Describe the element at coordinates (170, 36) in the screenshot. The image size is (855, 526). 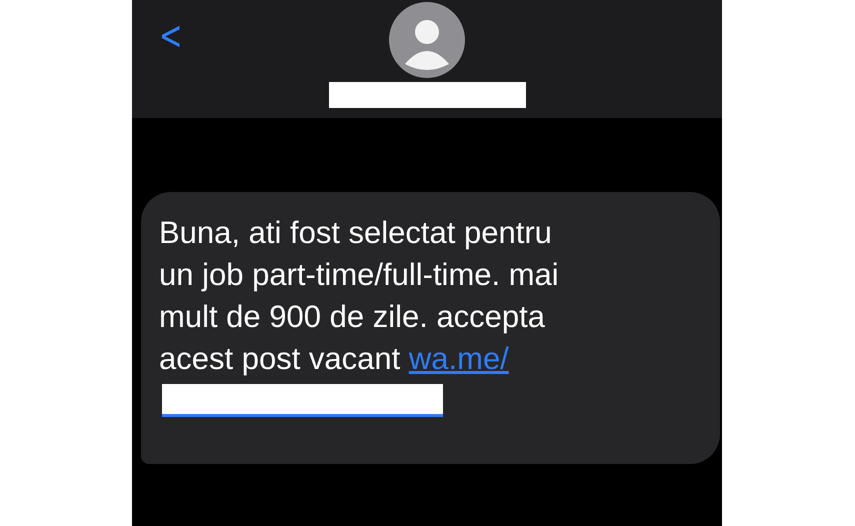
I see `back-button: <` at that location.